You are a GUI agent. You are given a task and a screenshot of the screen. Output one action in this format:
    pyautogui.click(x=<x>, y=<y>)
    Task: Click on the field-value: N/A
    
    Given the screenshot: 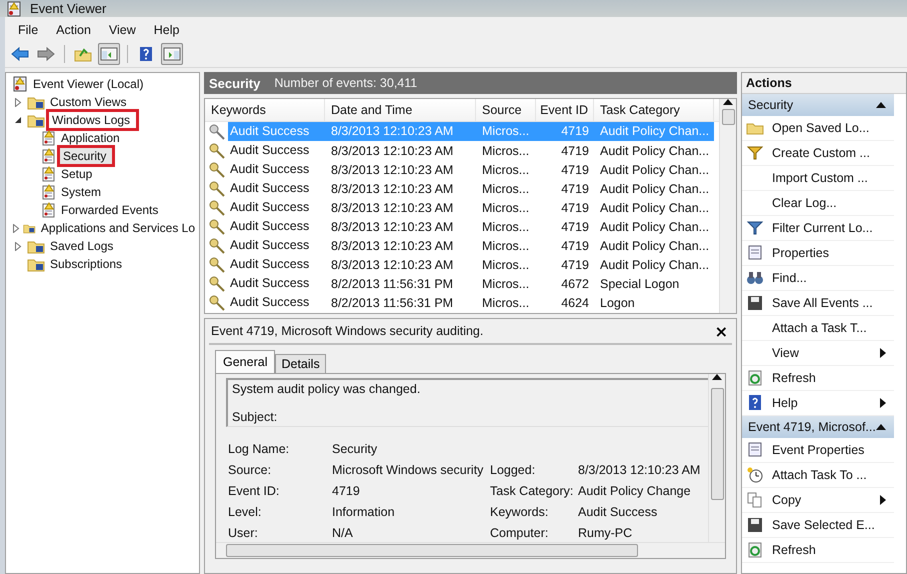 What is the action you would take?
    pyautogui.click(x=343, y=533)
    